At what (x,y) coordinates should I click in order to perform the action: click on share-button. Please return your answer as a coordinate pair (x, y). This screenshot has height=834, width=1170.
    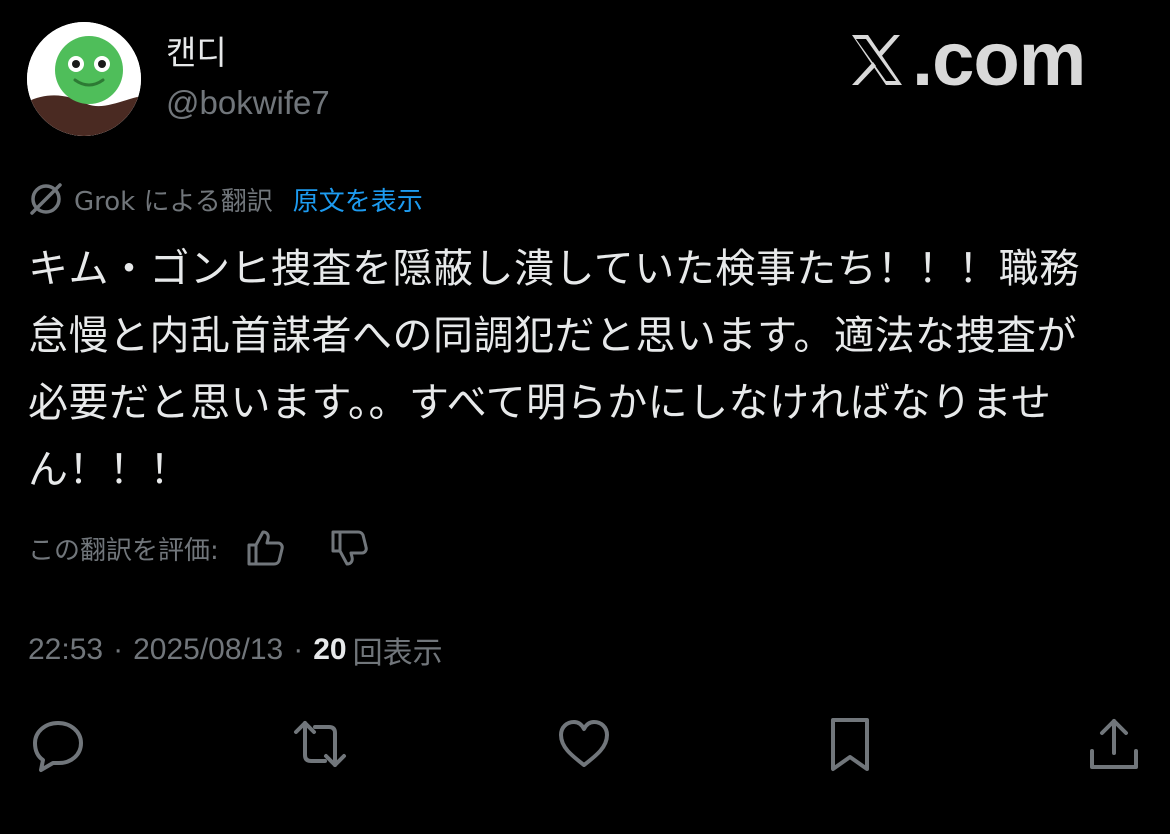
    Looking at the image, I should click on (1114, 744).